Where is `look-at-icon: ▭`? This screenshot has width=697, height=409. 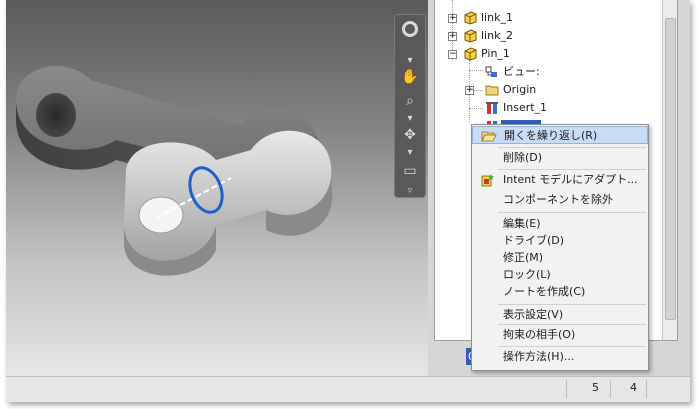
look-at-icon: ▭ is located at coordinates (410, 171).